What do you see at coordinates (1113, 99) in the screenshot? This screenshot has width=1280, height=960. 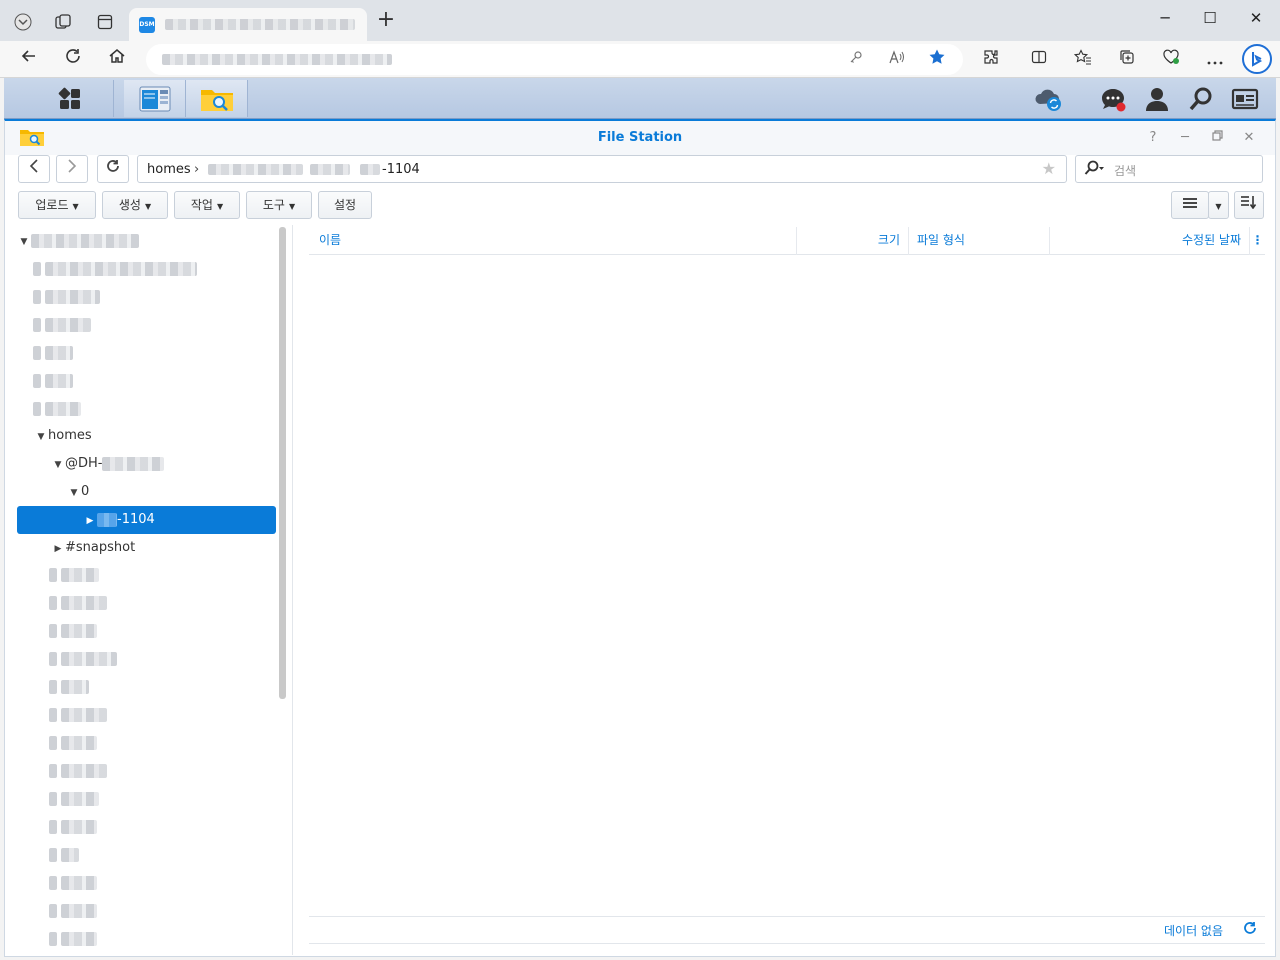 I see `notifications-chat-icon` at bounding box center [1113, 99].